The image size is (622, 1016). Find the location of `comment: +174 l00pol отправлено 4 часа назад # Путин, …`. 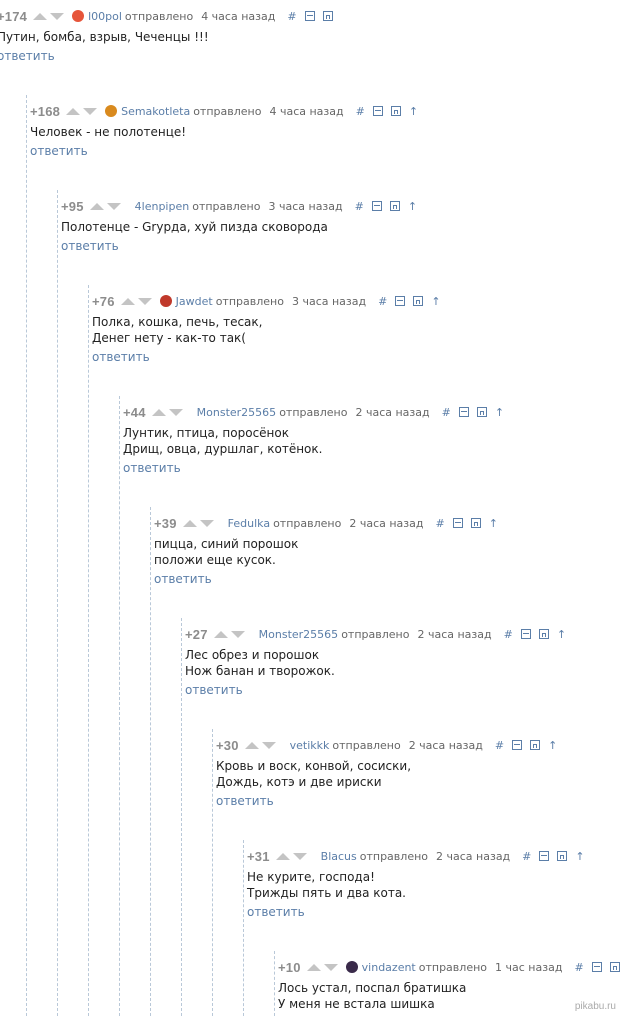

comment: +174 l00pol отправлено 4 часа назад # Путин, … is located at coordinates (166, 36).